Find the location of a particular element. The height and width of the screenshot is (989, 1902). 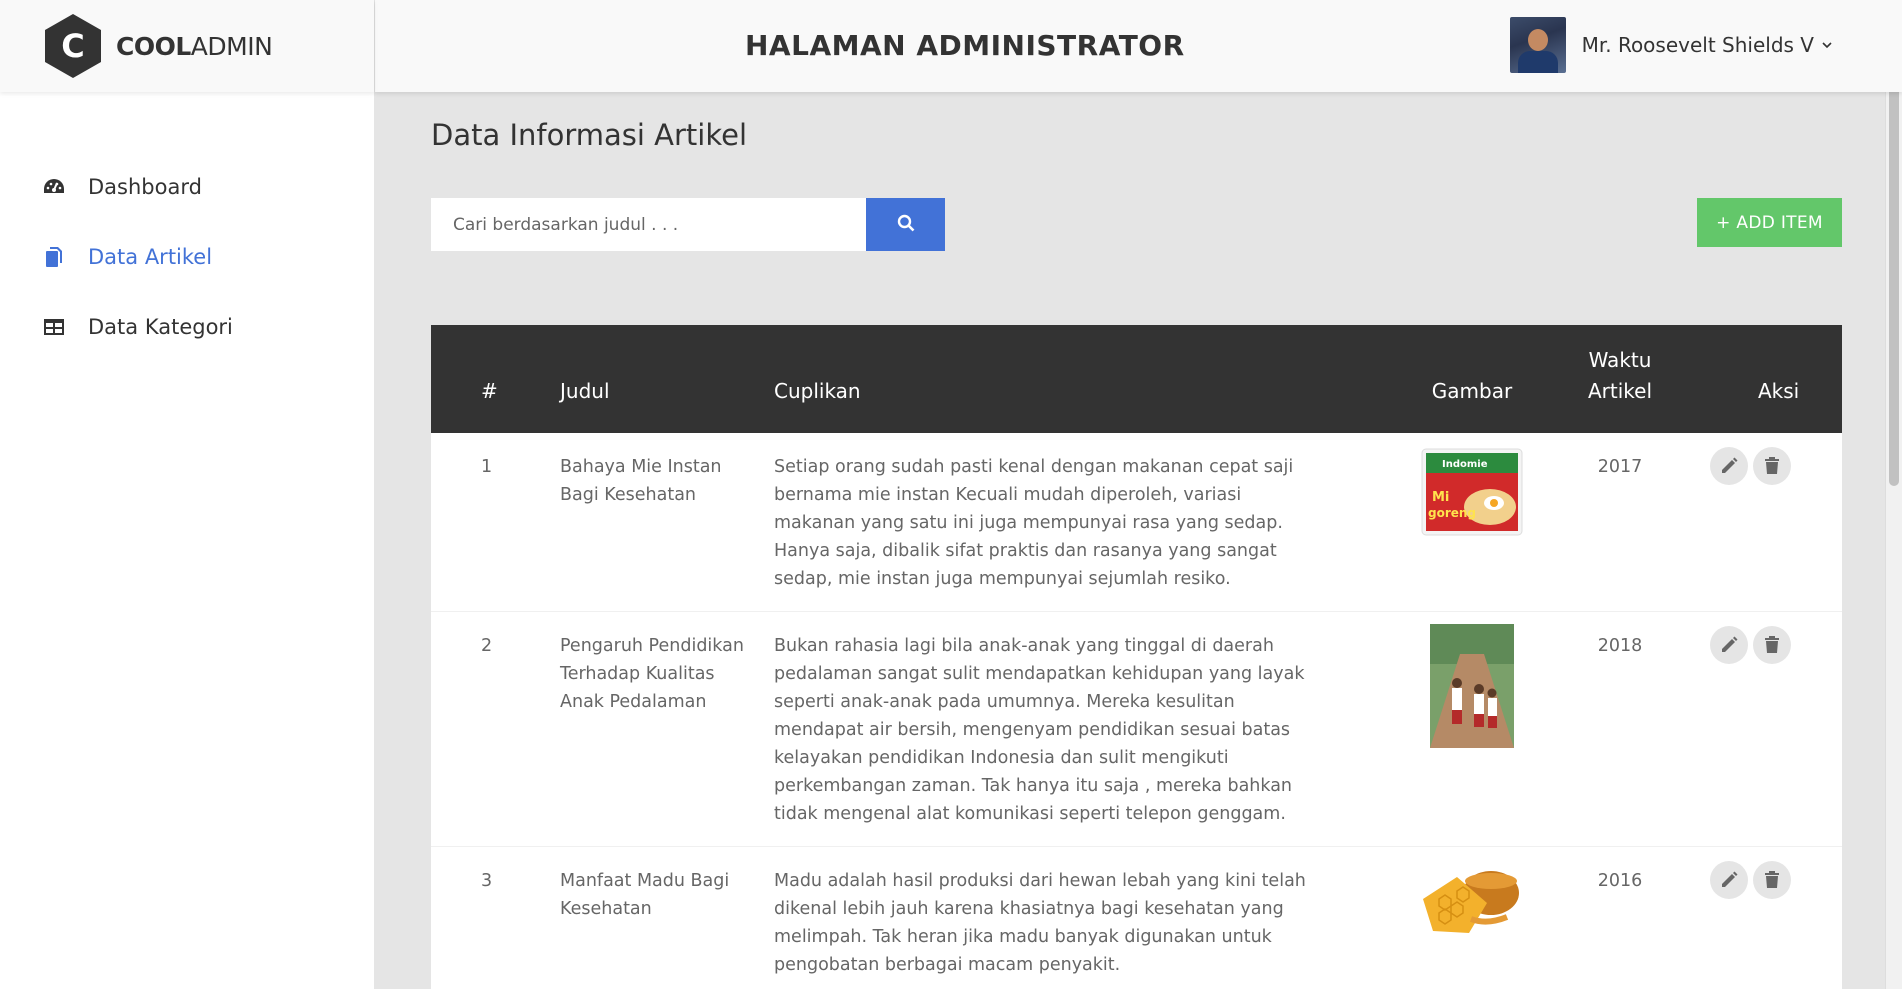

column-header-number: # is located at coordinates (495, 379).